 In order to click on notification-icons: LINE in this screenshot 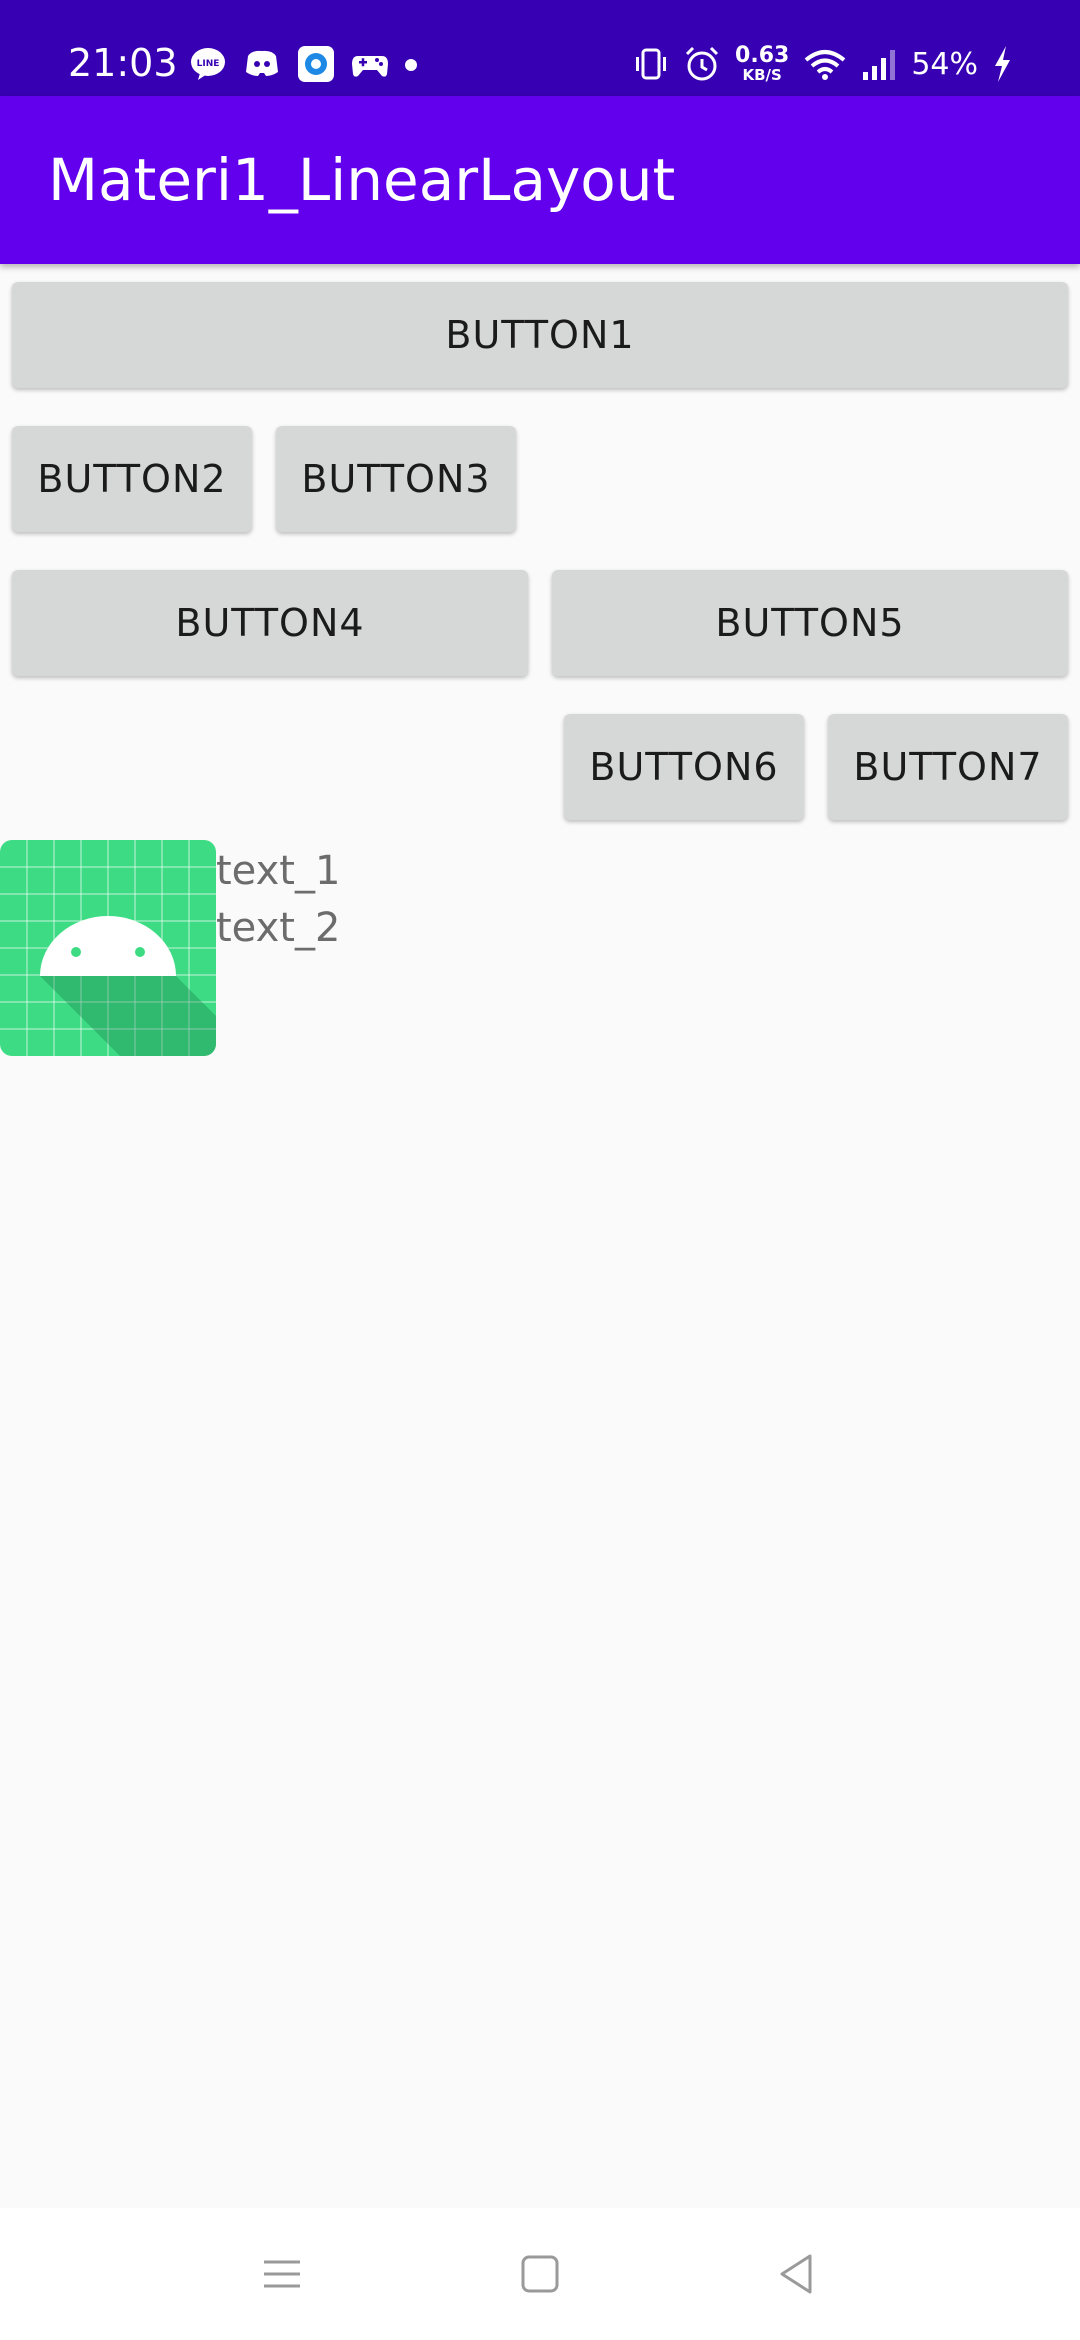, I will do `click(303, 64)`.